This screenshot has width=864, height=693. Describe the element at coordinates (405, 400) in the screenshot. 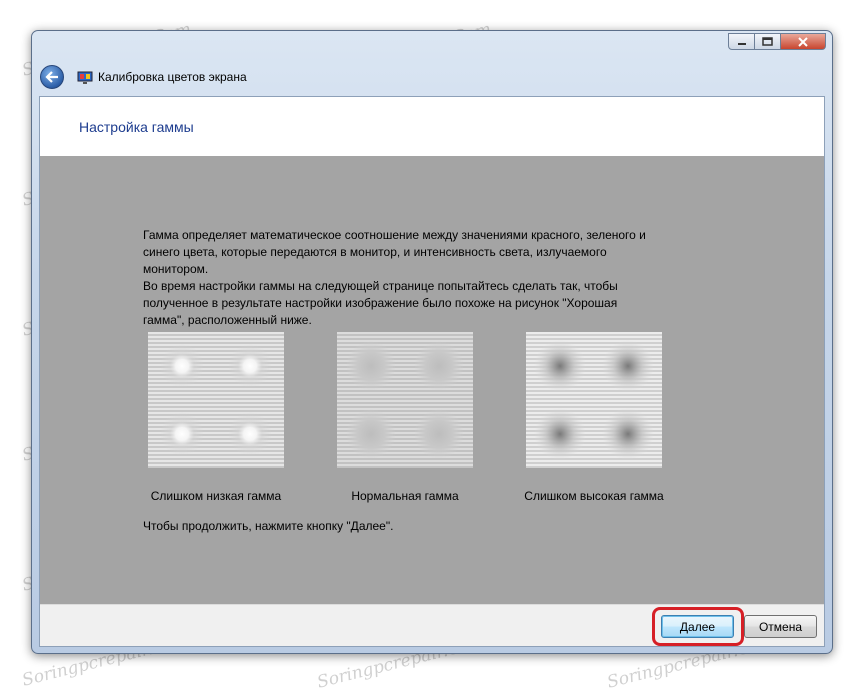

I see `gamma-normal-image` at that location.